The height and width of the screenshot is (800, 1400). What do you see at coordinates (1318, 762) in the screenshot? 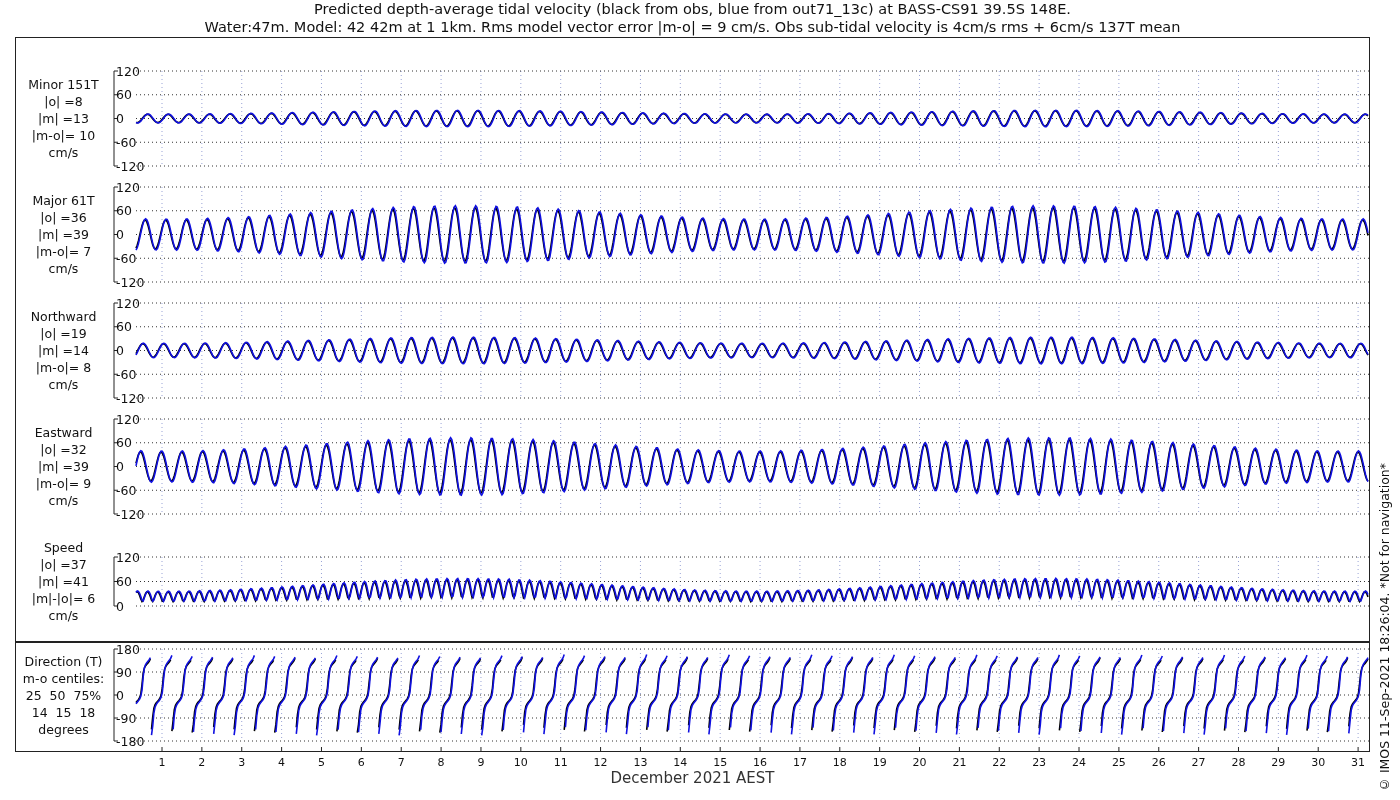
I see `x-tick-label: 30` at bounding box center [1318, 762].